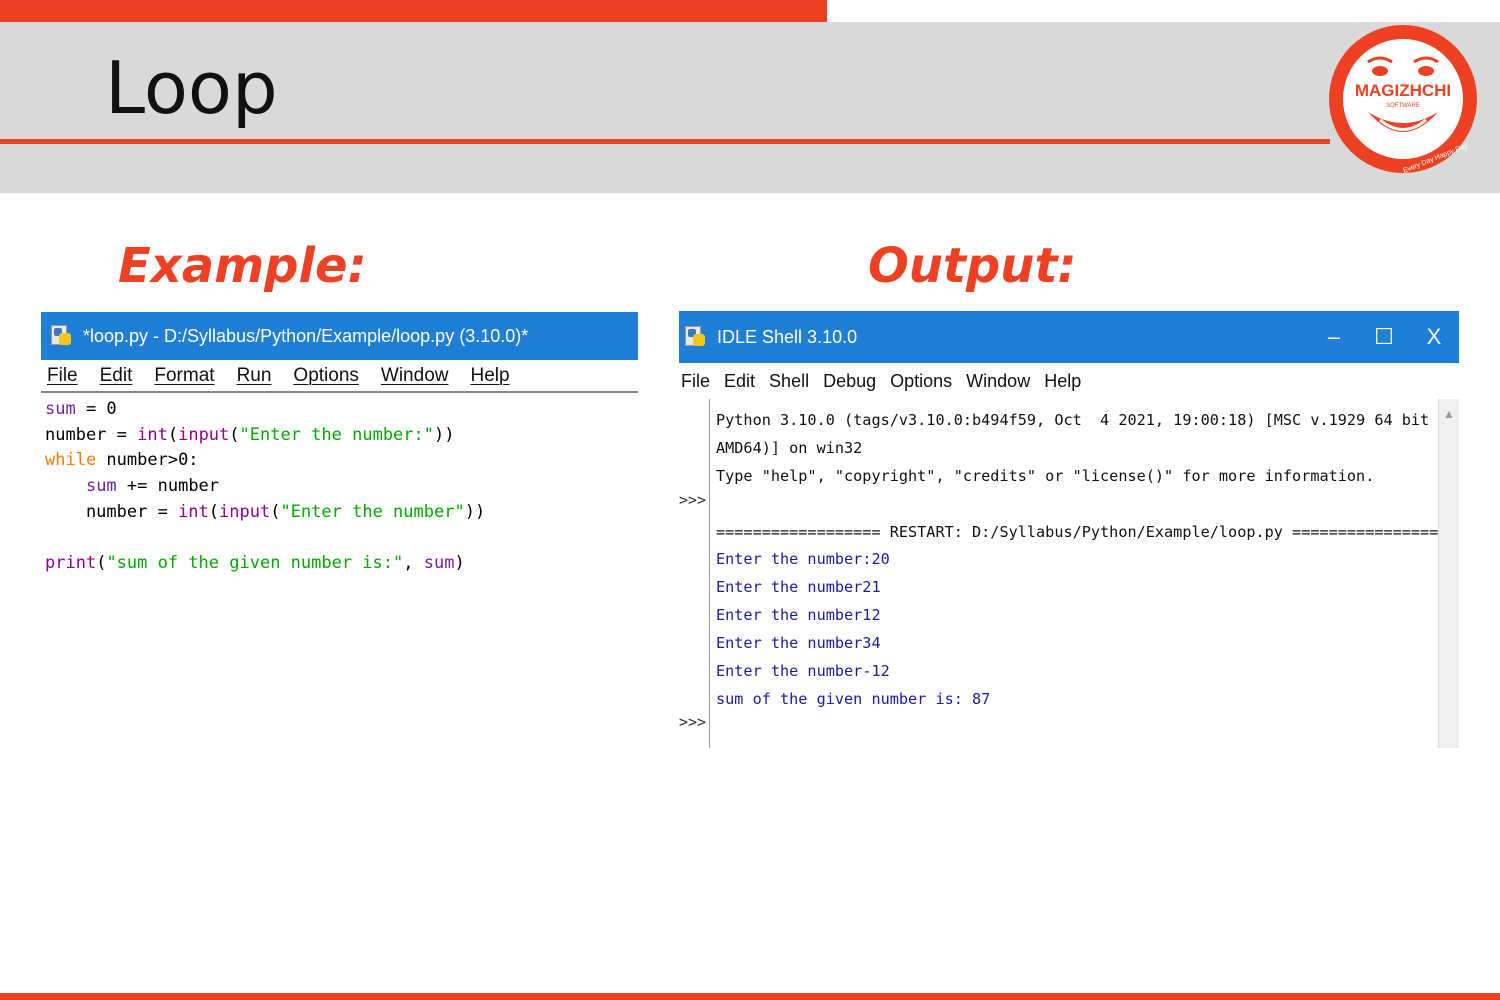  Describe the element at coordinates (1069, 337) in the screenshot. I see `shell-titlebar: IDLE Shell 3.10.0 – ☐ X` at that location.